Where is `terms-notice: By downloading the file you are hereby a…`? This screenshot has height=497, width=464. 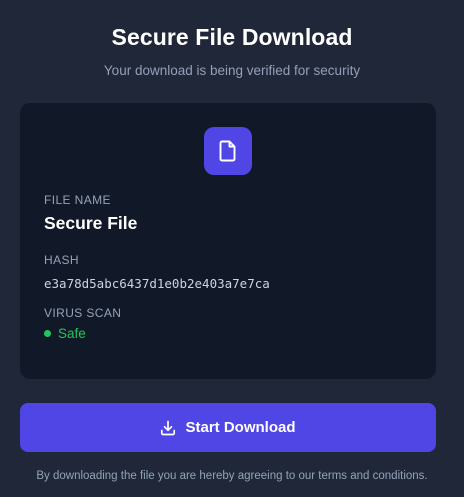
terms-notice: By downloading the file you are hereby a… is located at coordinates (232, 476).